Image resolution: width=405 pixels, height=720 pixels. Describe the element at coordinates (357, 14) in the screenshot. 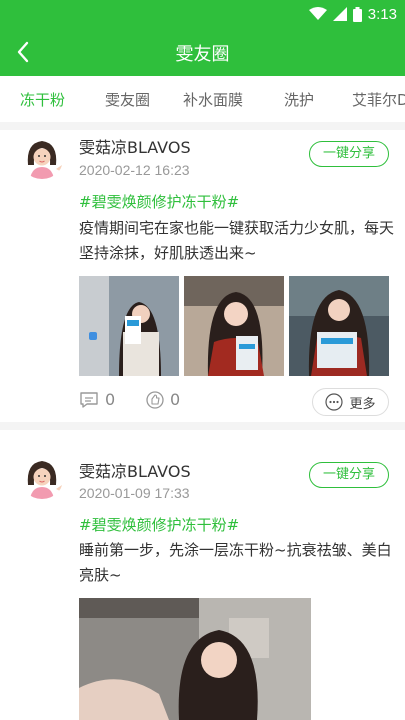

I see `battery-icon` at that location.